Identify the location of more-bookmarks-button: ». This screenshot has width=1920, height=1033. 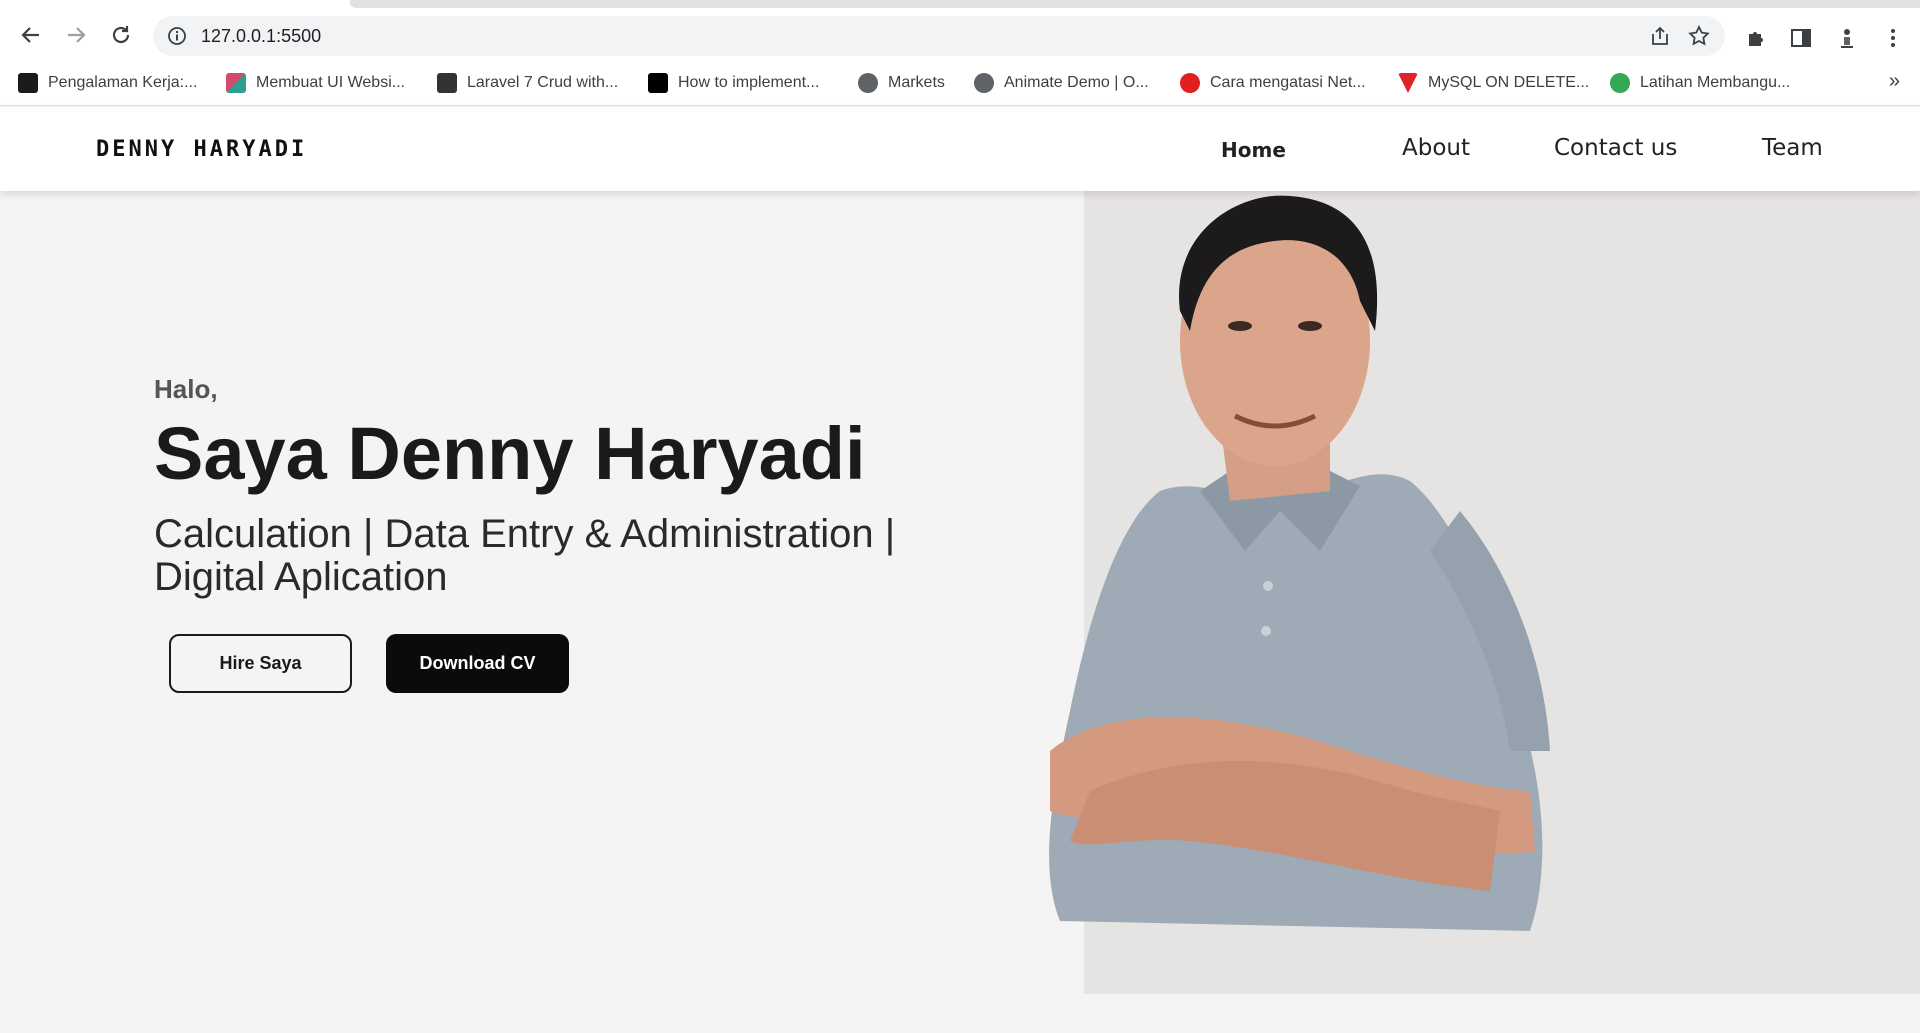
(1894, 81).